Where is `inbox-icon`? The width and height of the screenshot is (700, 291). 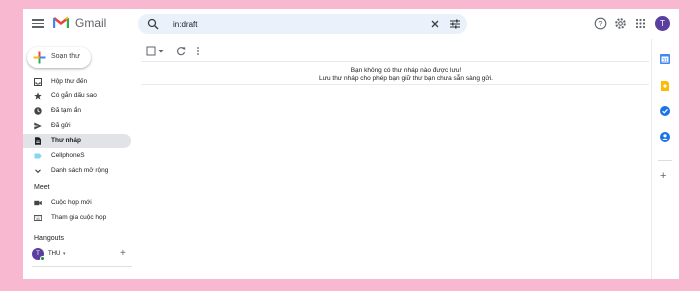
inbox-icon is located at coordinates (38, 82).